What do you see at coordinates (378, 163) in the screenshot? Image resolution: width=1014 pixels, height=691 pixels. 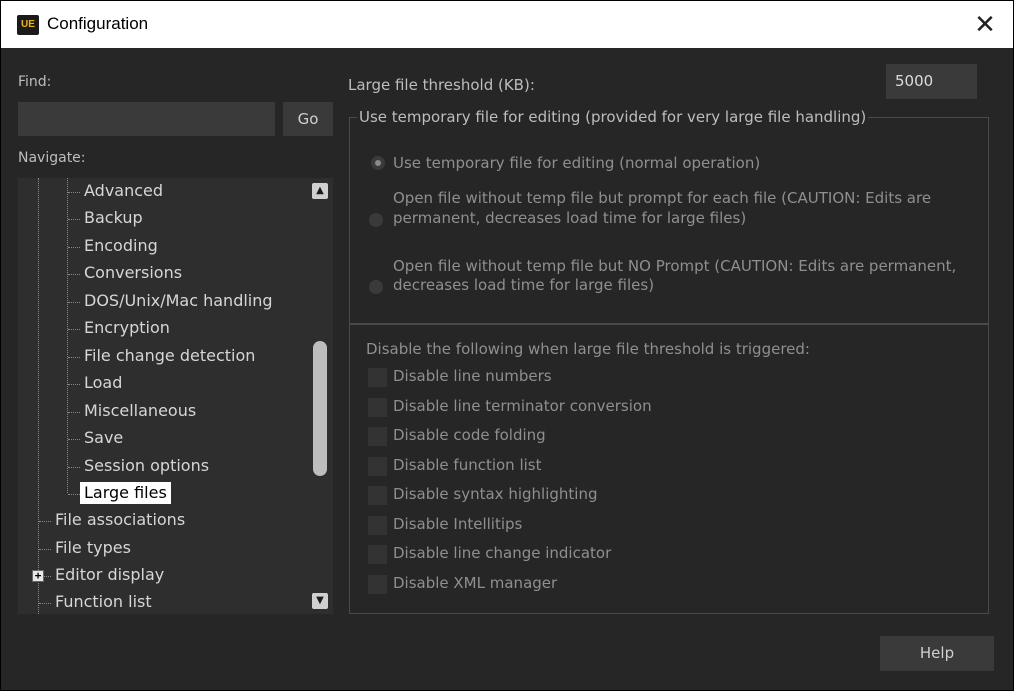 I see `radio-use-temp-file` at bounding box center [378, 163].